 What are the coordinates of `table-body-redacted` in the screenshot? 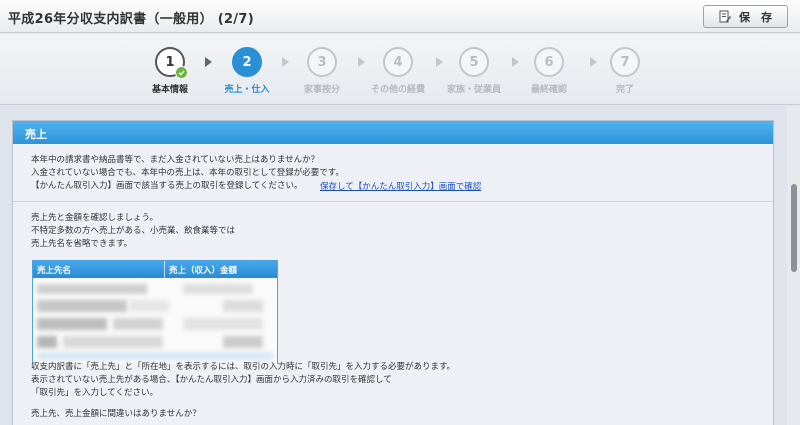 It's located at (155, 321).